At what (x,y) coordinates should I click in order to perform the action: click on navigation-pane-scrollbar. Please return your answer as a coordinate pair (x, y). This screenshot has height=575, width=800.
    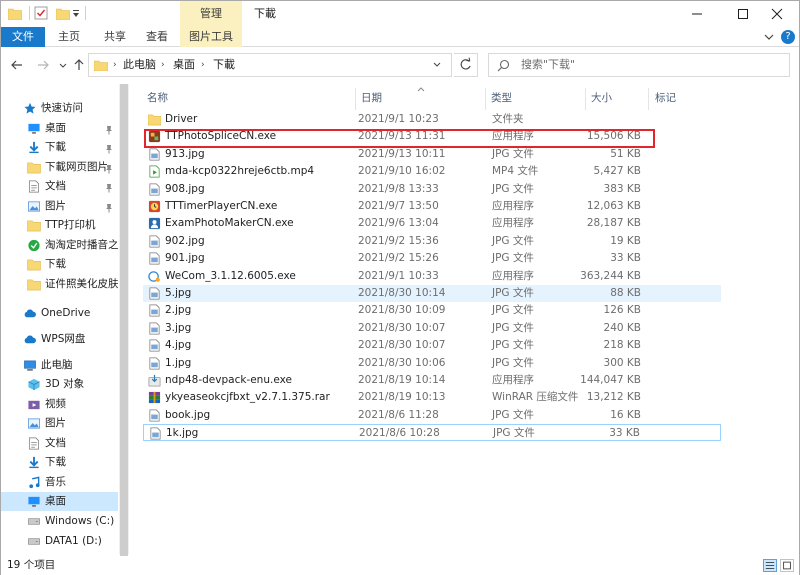
    Looking at the image, I should click on (124, 322).